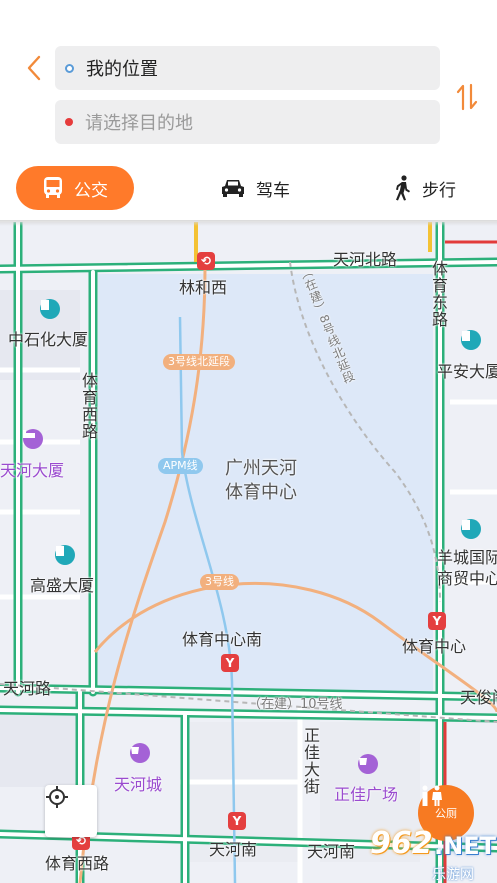 Image resolution: width=497 pixels, height=883 pixels. Describe the element at coordinates (57, 797) in the screenshot. I see `crosshair-icon` at that location.